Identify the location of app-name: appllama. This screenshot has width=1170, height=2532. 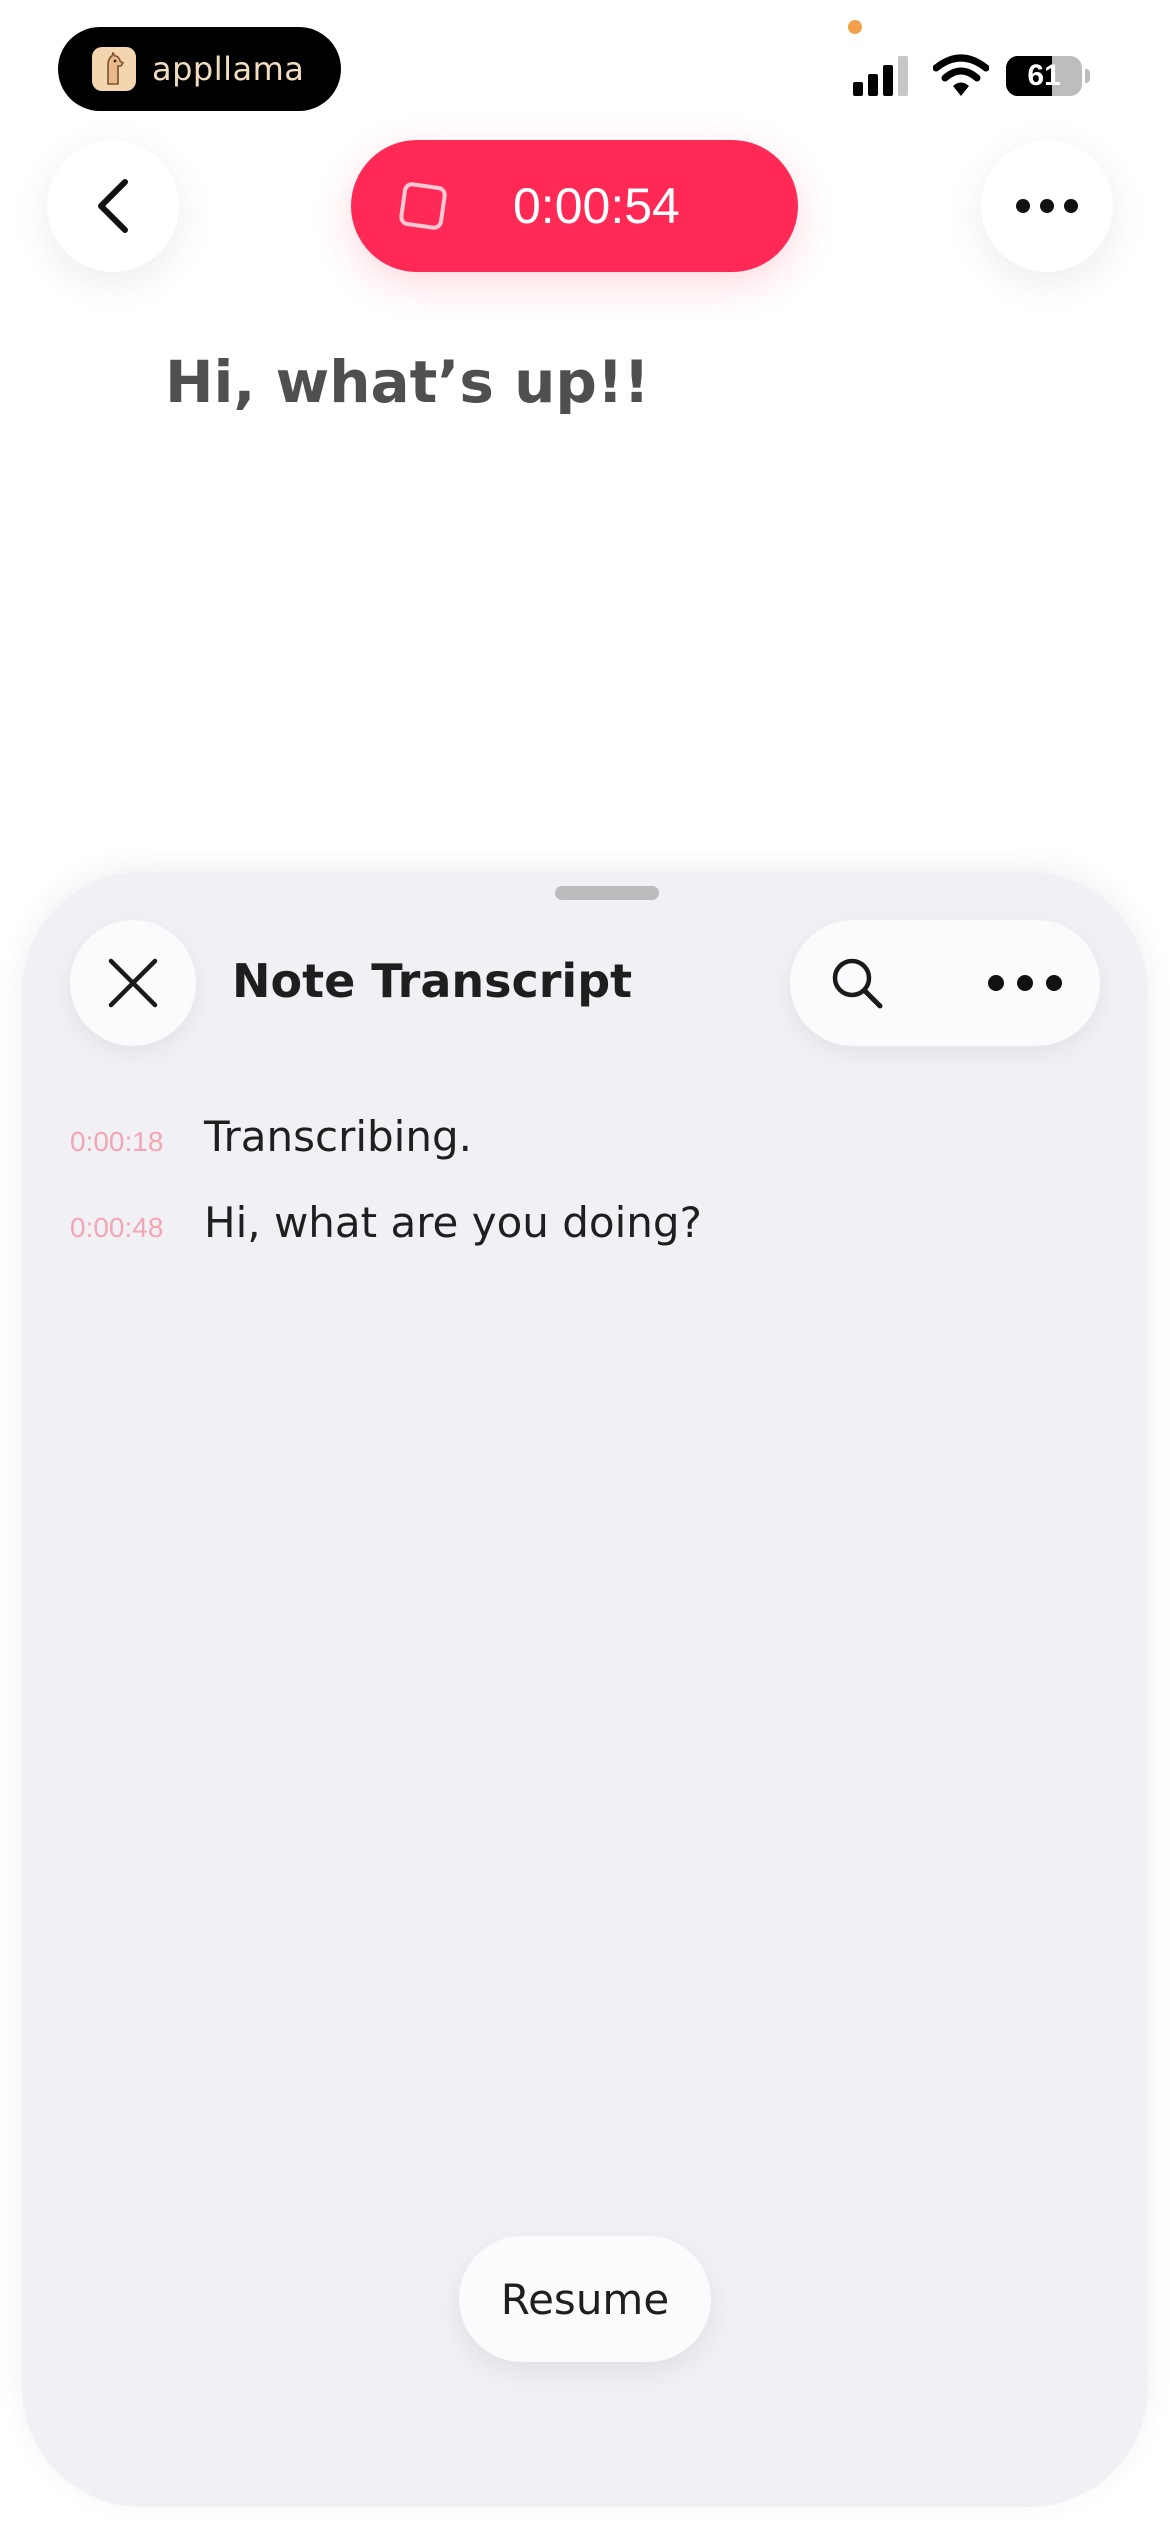
(228, 69).